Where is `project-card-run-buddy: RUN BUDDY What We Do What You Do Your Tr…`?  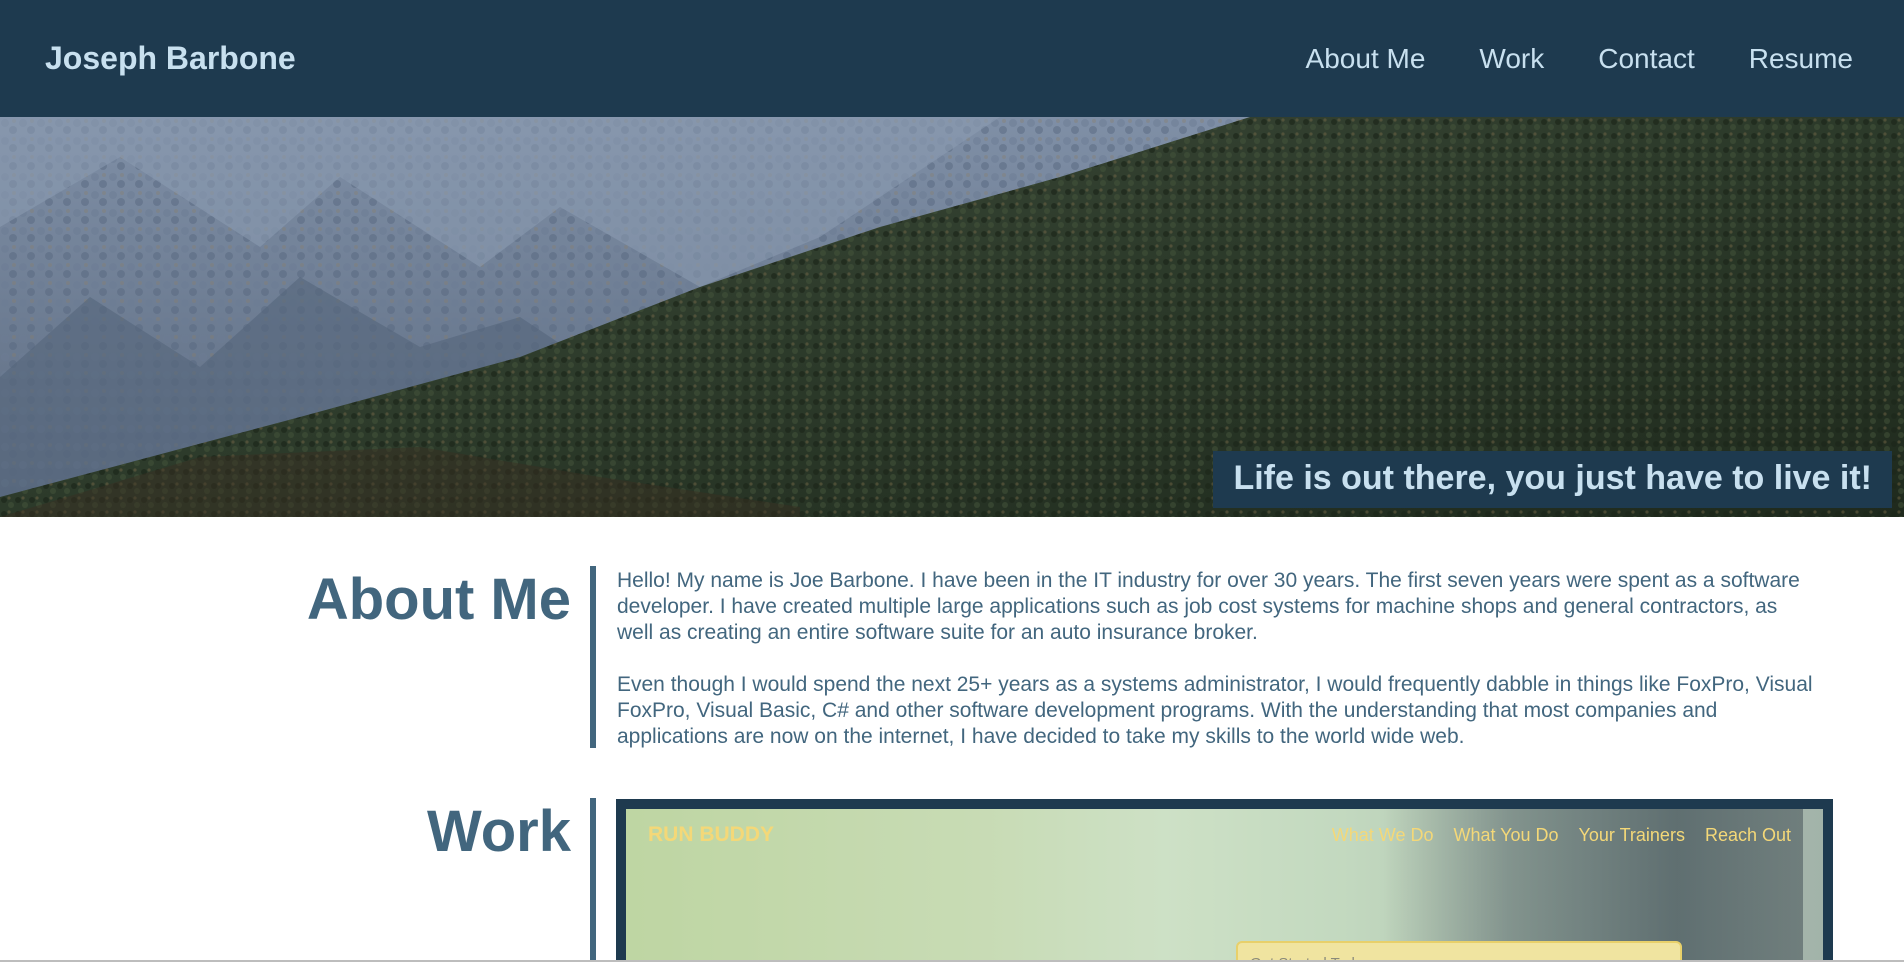 project-card-run-buddy: RUN BUDDY What We Do What You Do Your Tr… is located at coordinates (1224, 880).